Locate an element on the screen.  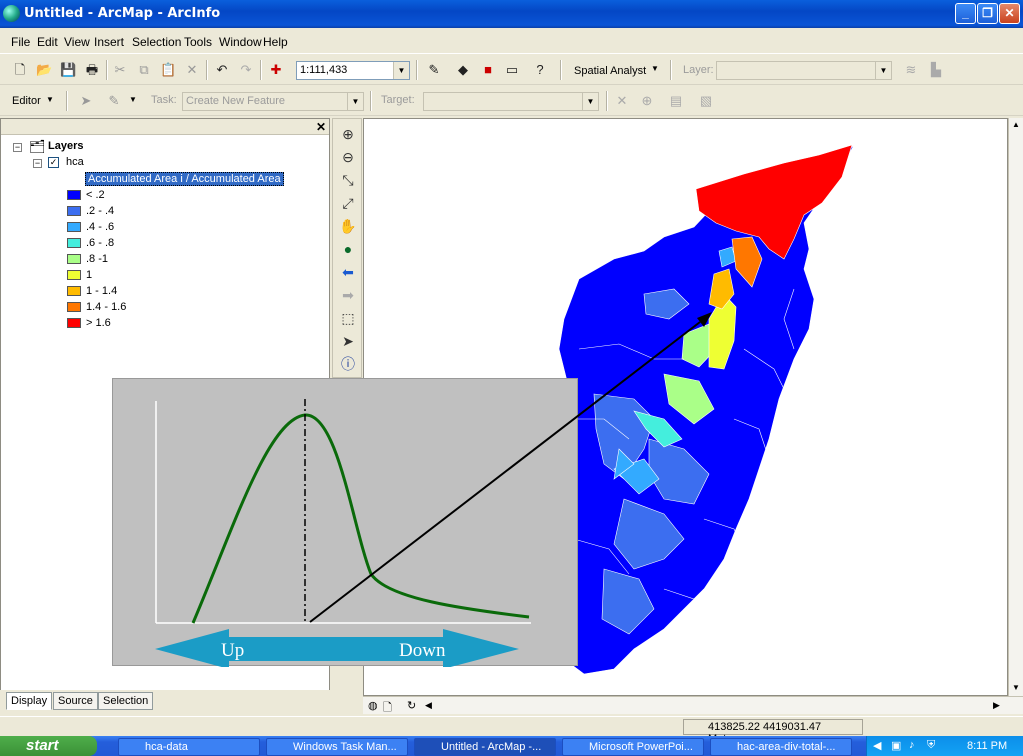
tray-security-icon: ⛨ is located at coordinates (931, 745).